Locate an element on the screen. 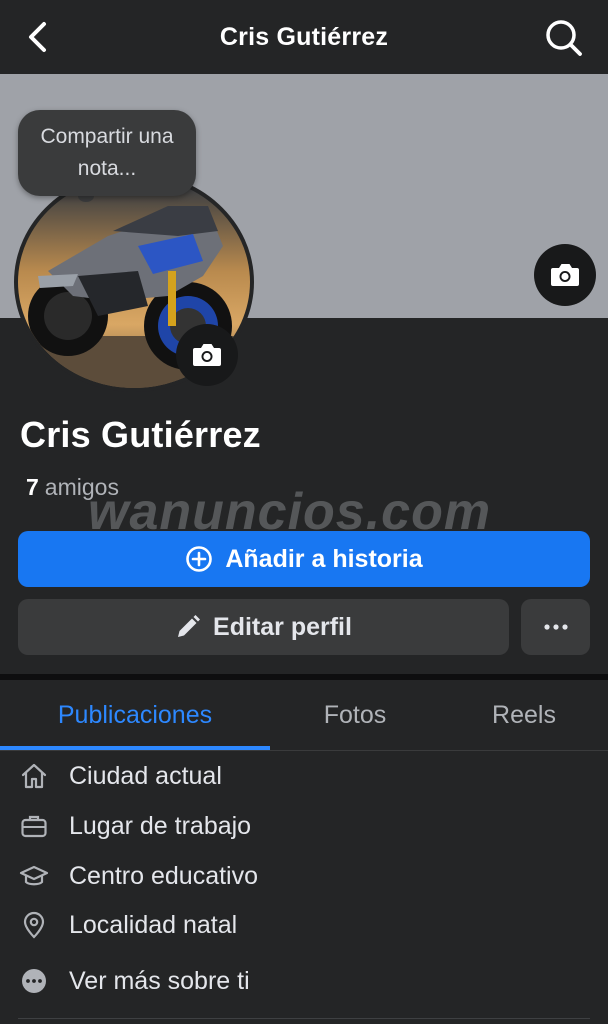 This screenshot has height=1024, width=608. list-divider is located at coordinates (304, 1018).